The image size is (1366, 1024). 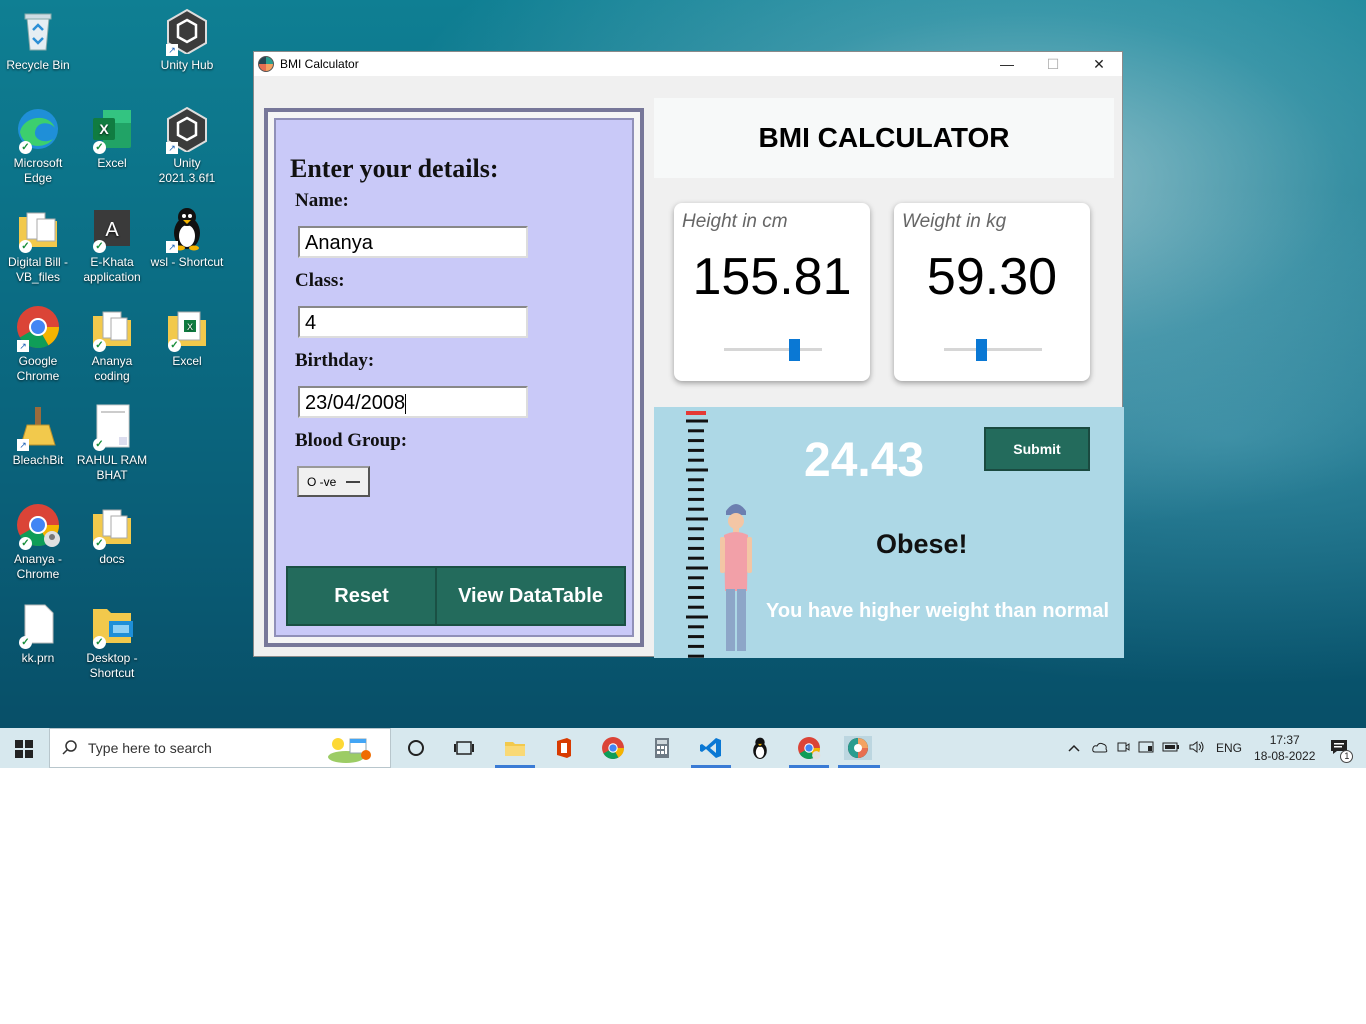 I want to click on desktop-icon-excel-file: X ✓ Excel, so click(x=187, y=336).